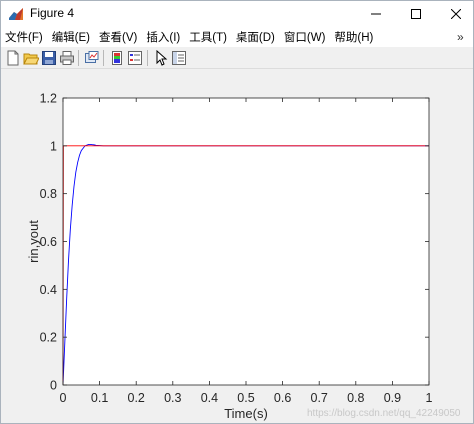 The width and height of the screenshot is (474, 424). Describe the element at coordinates (53, 146) in the screenshot. I see `y-tick-label: 1` at that location.